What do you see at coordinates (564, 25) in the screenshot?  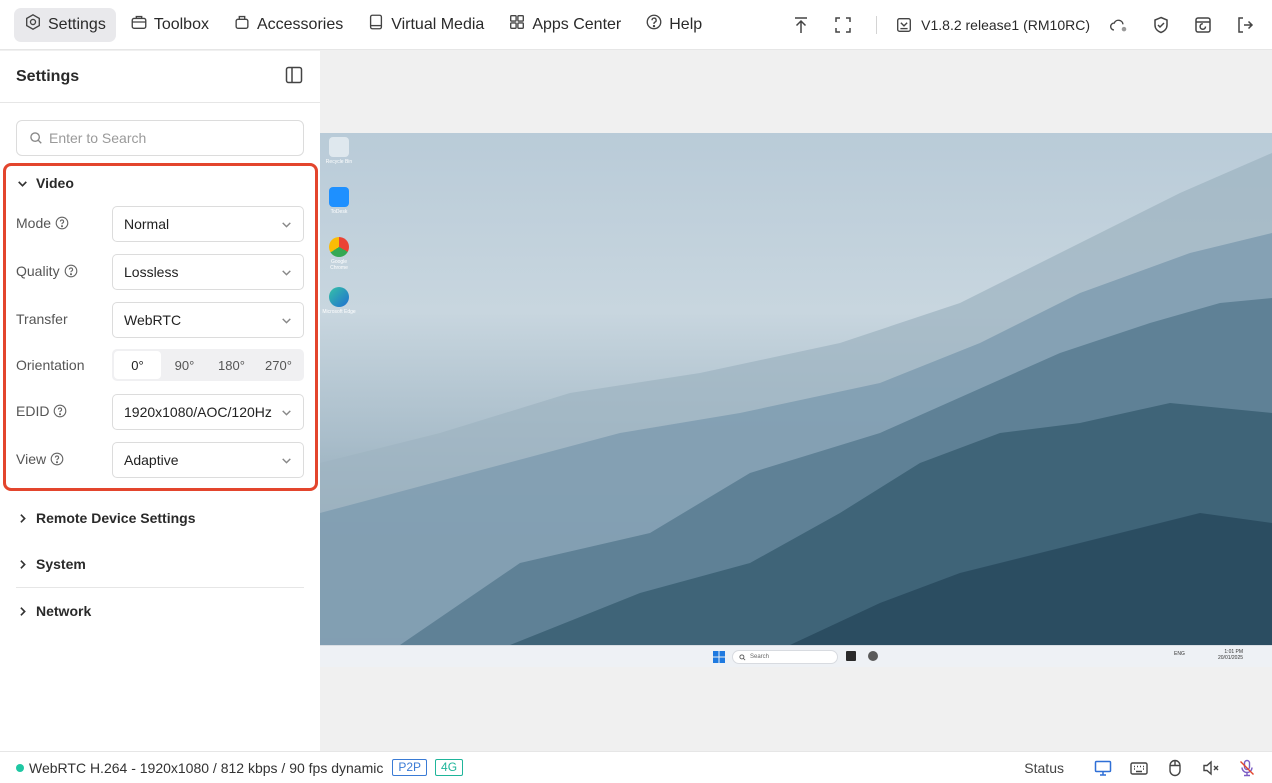 I see `nav-apps-center: Apps Center` at bounding box center [564, 25].